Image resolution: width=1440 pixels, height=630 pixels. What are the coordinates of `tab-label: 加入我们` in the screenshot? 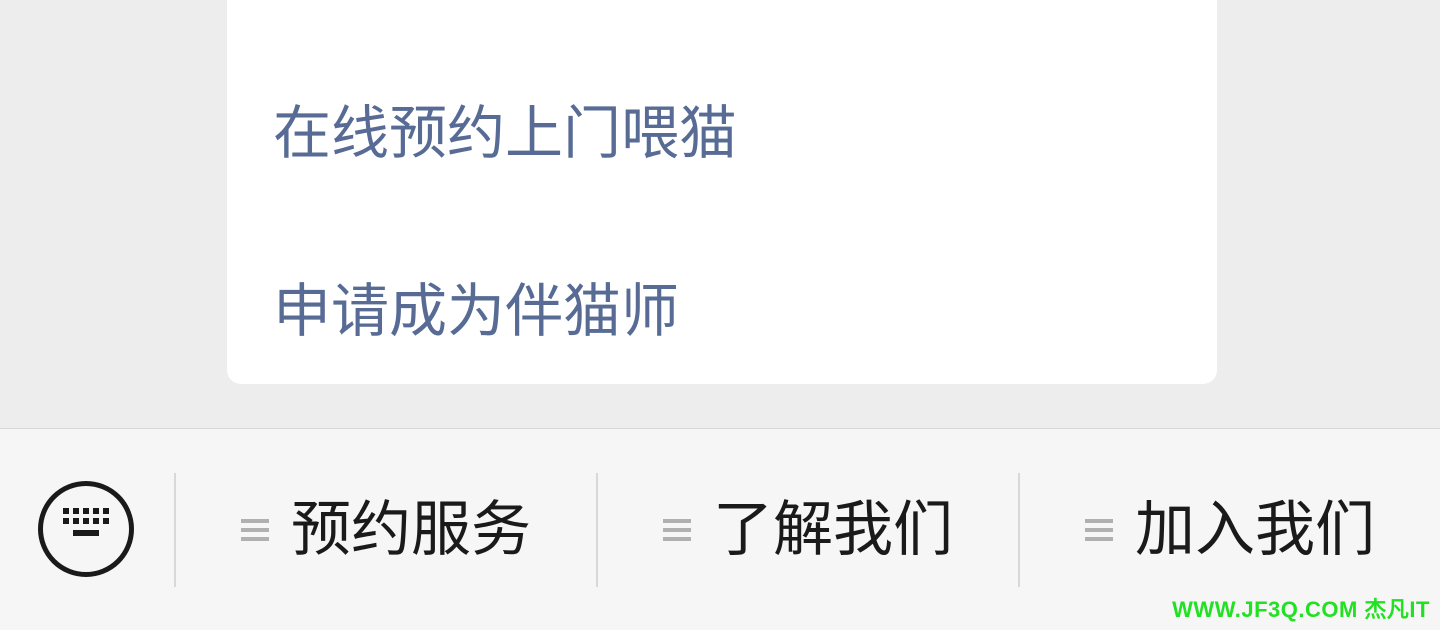 It's located at (1255, 530).